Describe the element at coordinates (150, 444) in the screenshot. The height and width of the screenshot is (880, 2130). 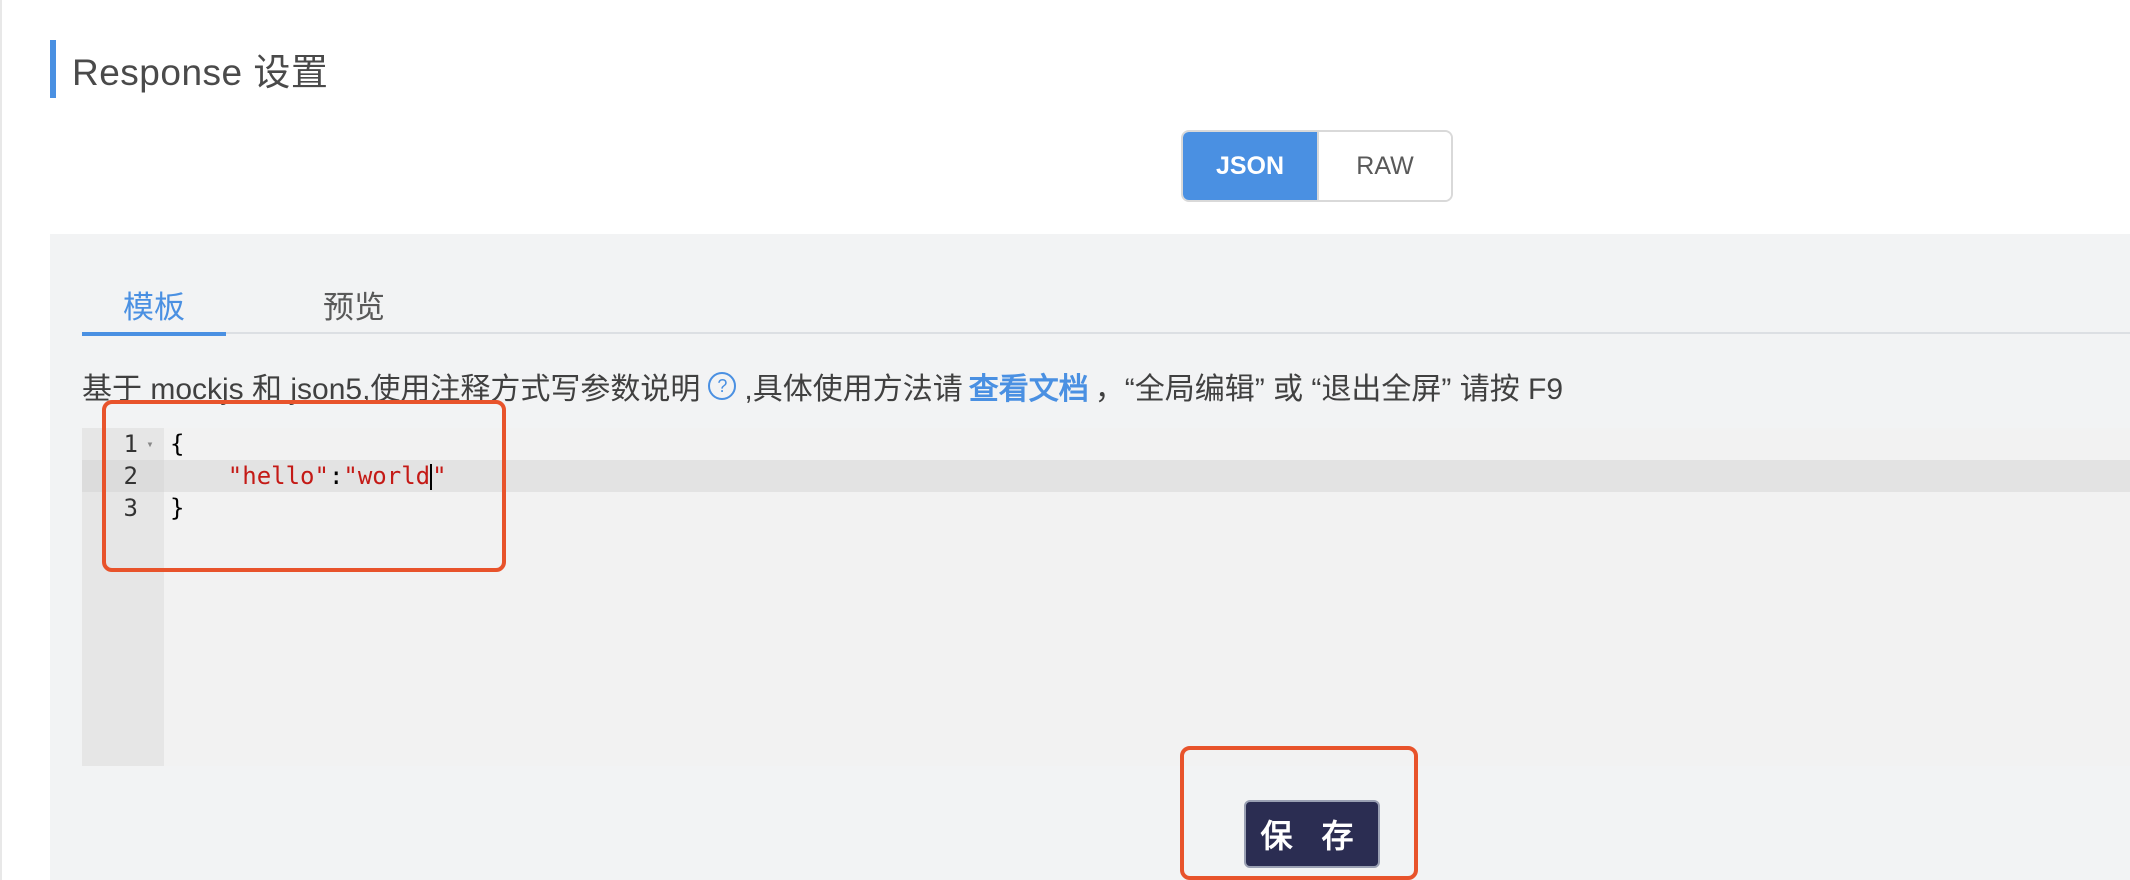
I see `fold-arrow-icon: ▾` at that location.